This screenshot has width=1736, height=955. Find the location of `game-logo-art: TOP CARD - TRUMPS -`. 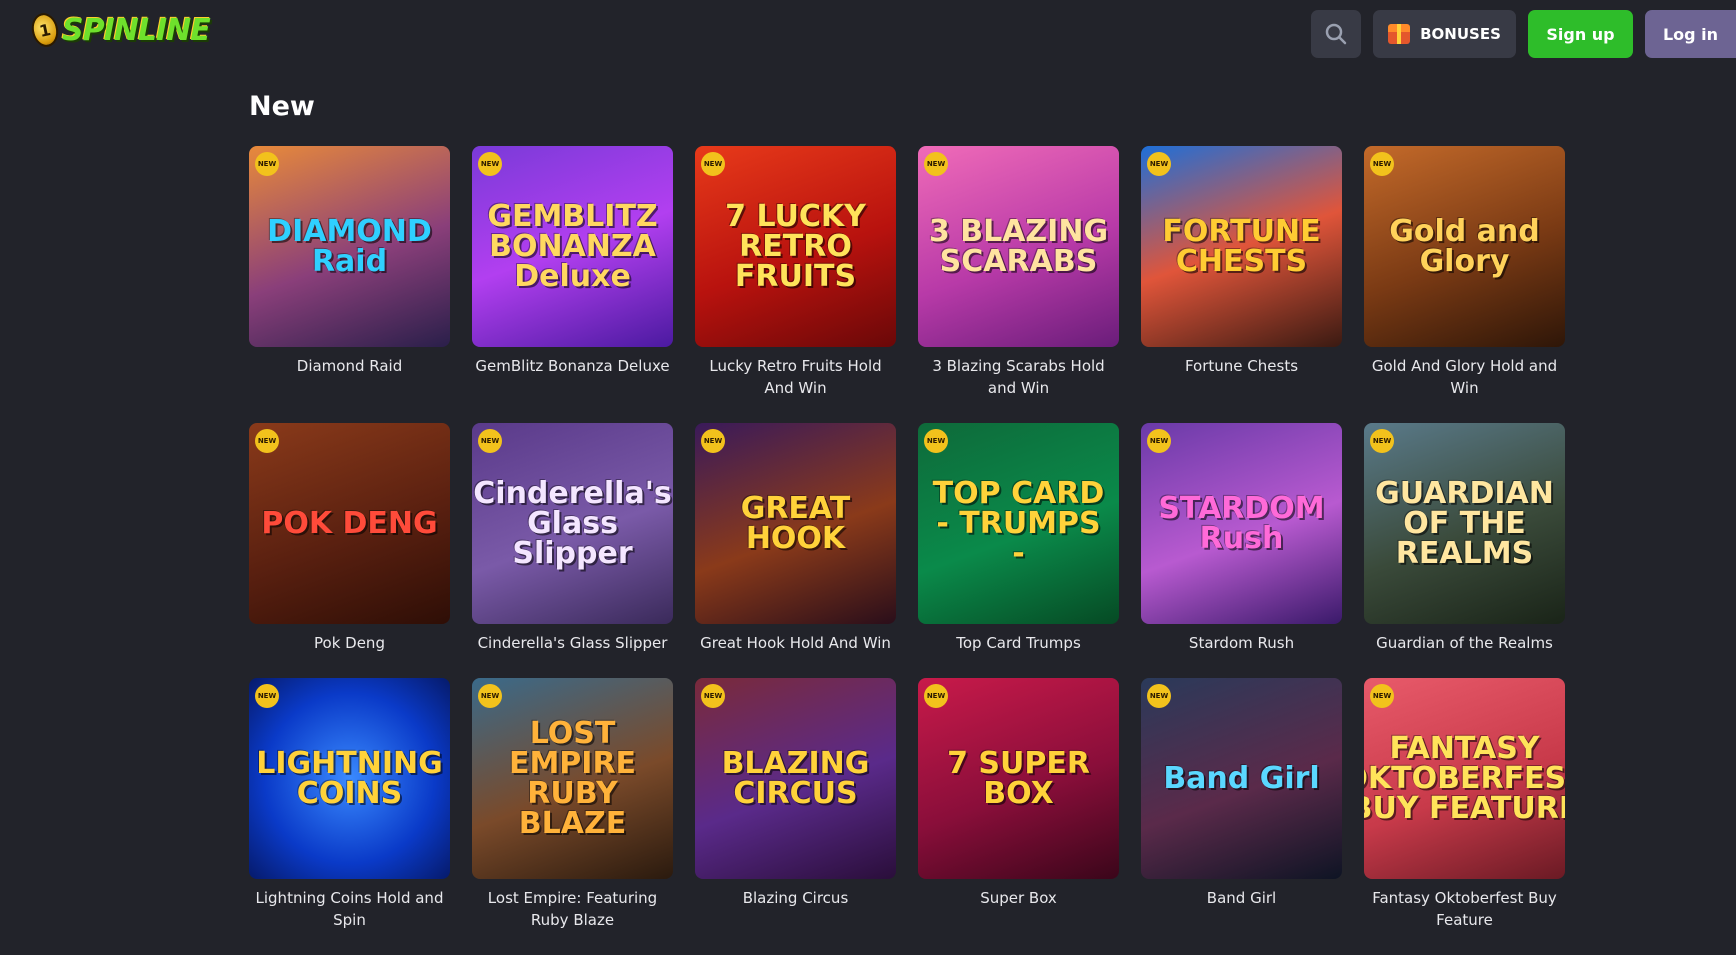

game-logo-art: TOP CARD - TRUMPS - is located at coordinates (1018, 523).